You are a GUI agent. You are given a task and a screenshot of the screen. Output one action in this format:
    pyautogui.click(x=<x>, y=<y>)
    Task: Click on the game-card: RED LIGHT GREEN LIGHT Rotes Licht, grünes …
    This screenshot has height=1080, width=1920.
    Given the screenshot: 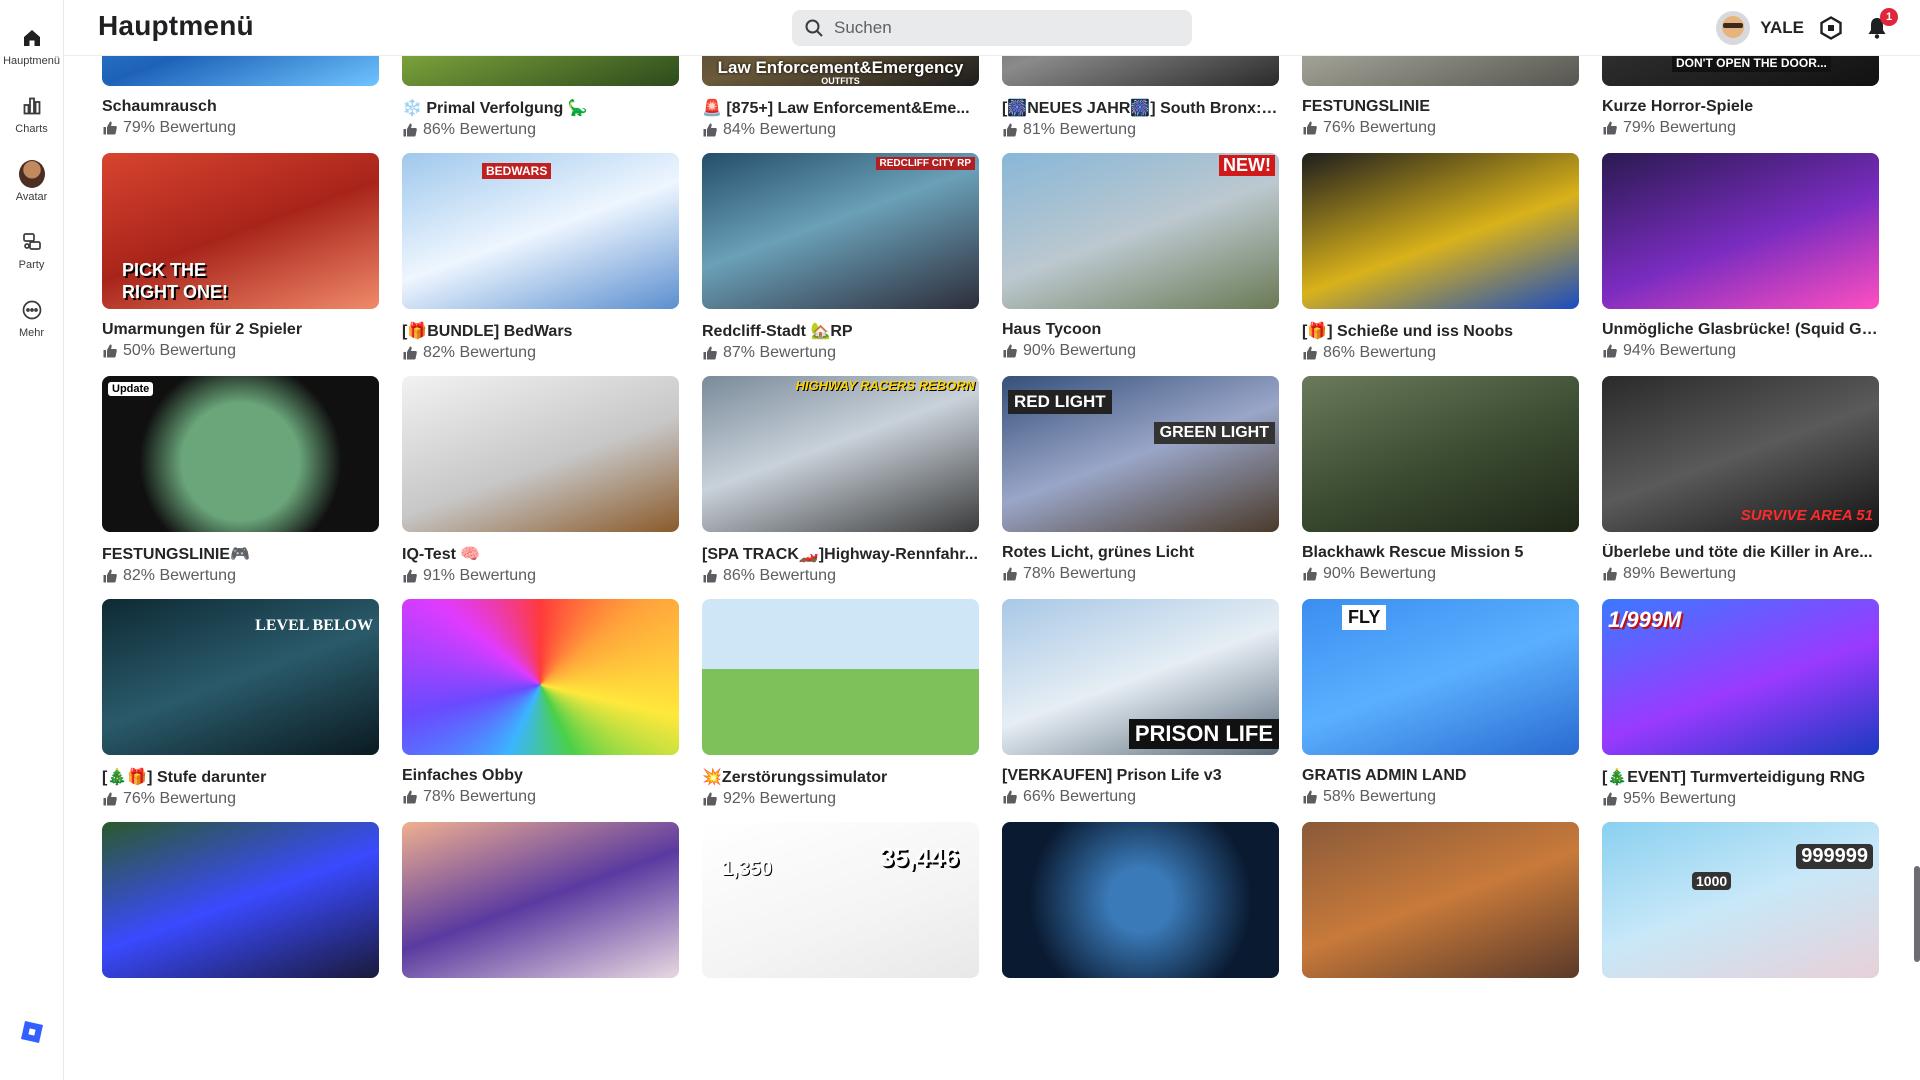 What is the action you would take?
    pyautogui.click(x=1140, y=487)
    